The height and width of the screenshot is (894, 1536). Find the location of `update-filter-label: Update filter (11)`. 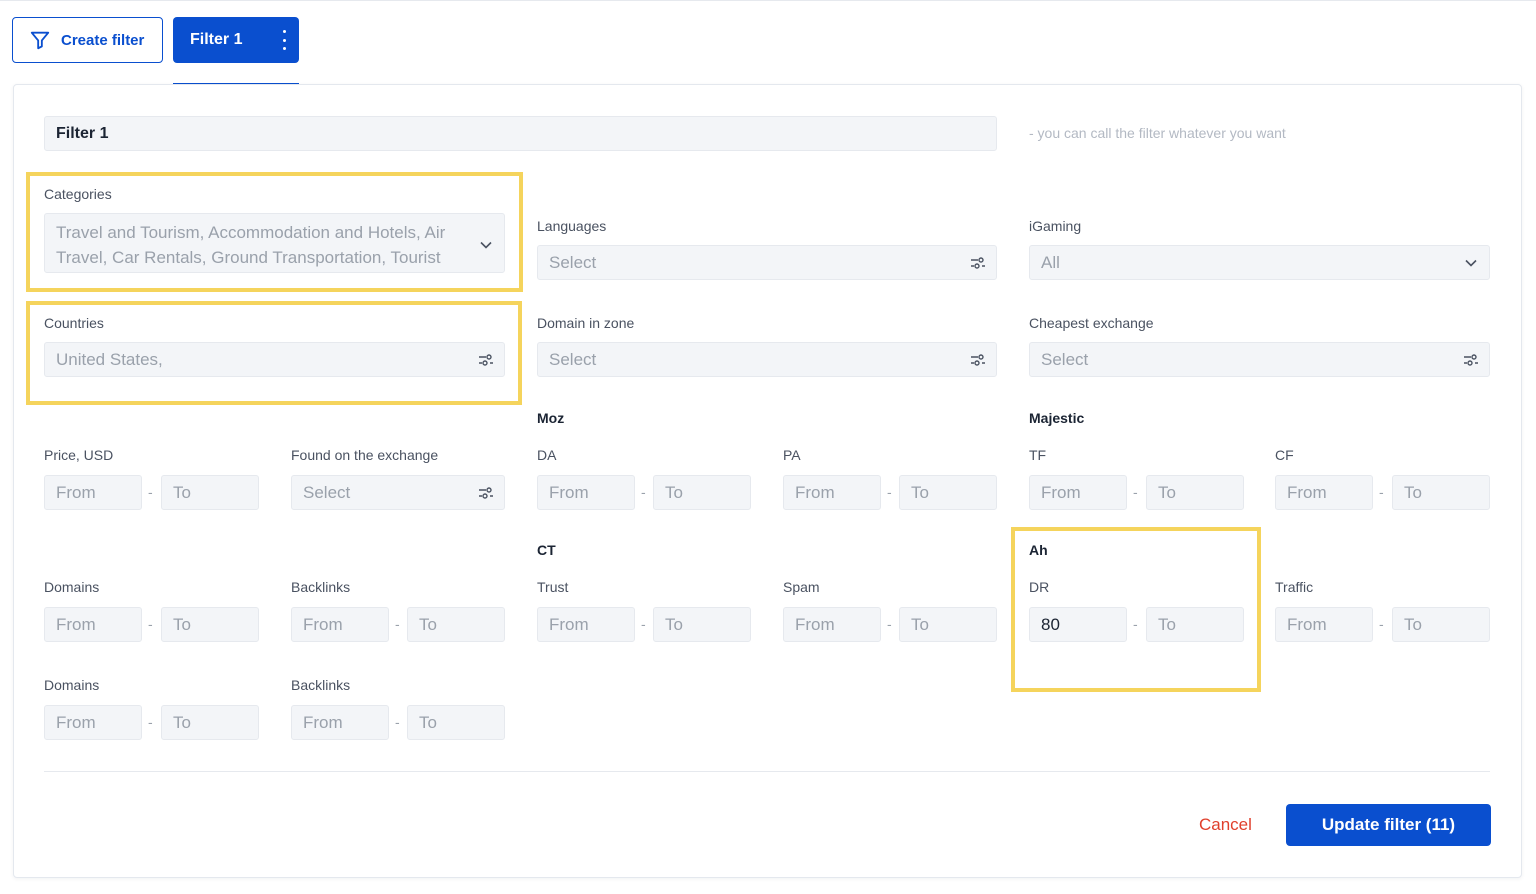

update-filter-label: Update filter (11) is located at coordinates (1388, 824).